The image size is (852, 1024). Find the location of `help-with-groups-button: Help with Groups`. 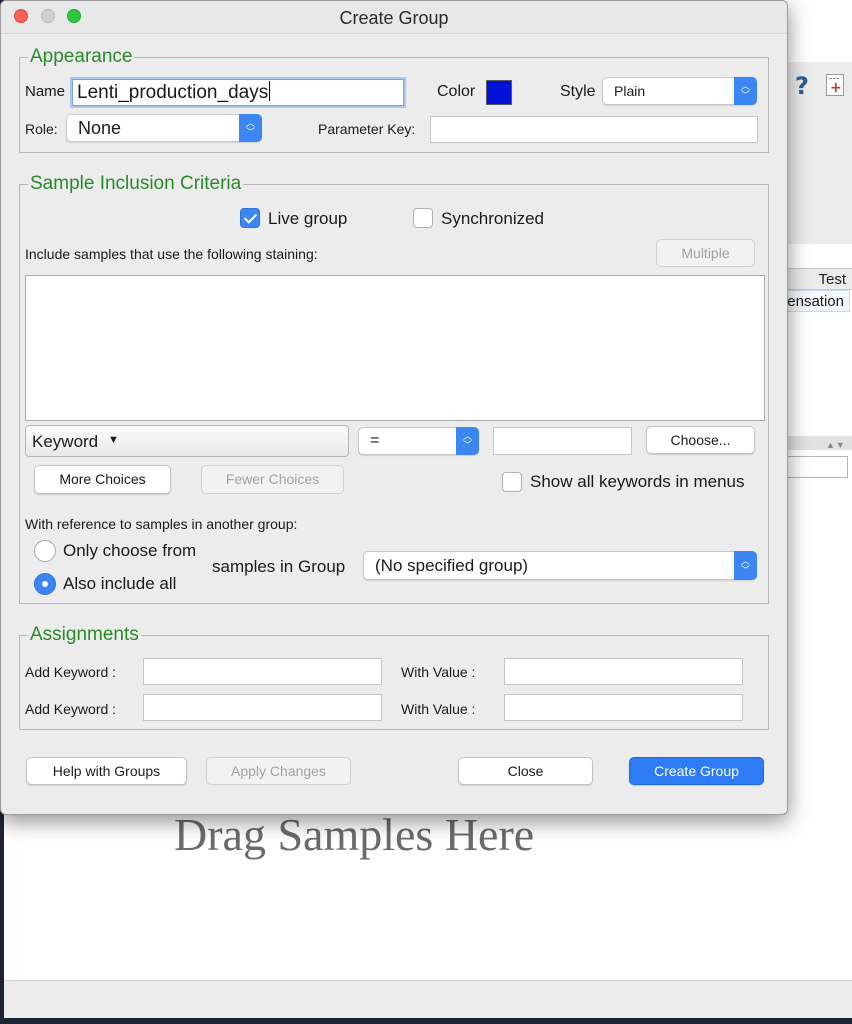

help-with-groups-button: Help with Groups is located at coordinates (106, 771).